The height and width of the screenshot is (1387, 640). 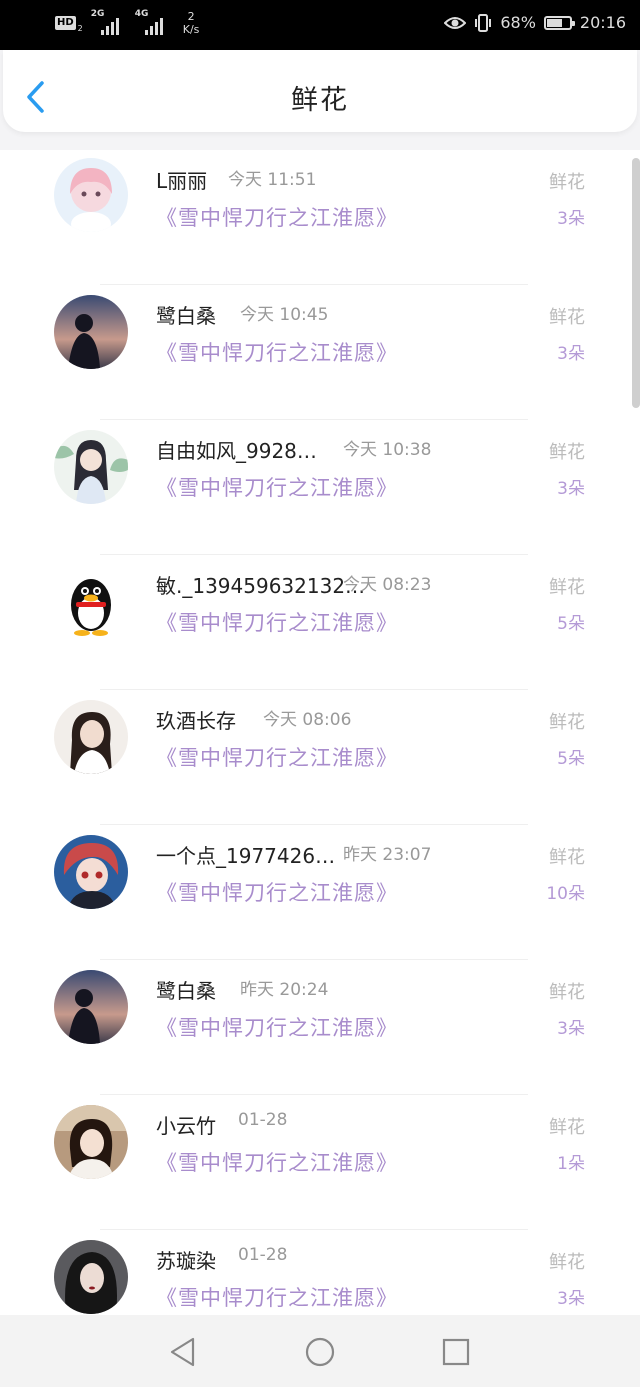 I want to click on list-item: 鹭白桑 今天 10:45 《雪中悍刀行之江淮愿》 鲜花 3朵, so click(x=320, y=352).